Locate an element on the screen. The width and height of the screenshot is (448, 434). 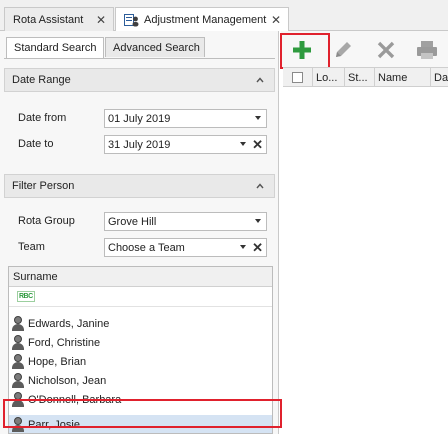
team-select: Choose a Team ✕ is located at coordinates (185, 247).